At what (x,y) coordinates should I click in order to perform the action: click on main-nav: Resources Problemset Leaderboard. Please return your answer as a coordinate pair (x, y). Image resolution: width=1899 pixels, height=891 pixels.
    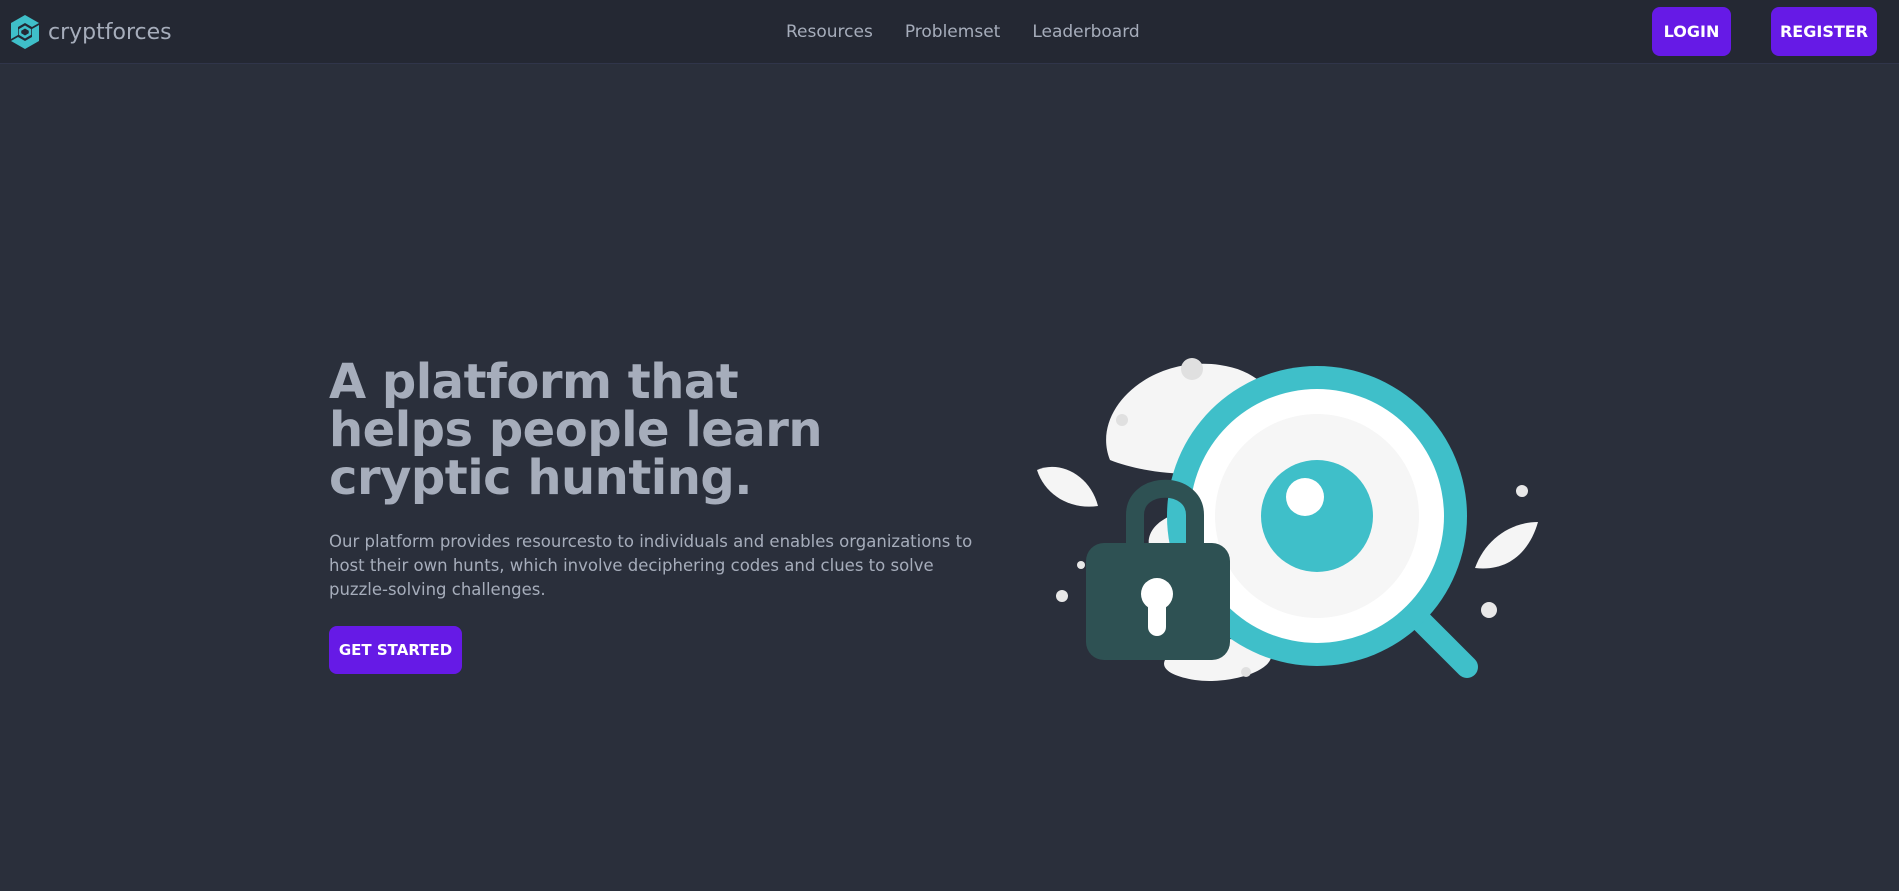
    Looking at the image, I should click on (963, 32).